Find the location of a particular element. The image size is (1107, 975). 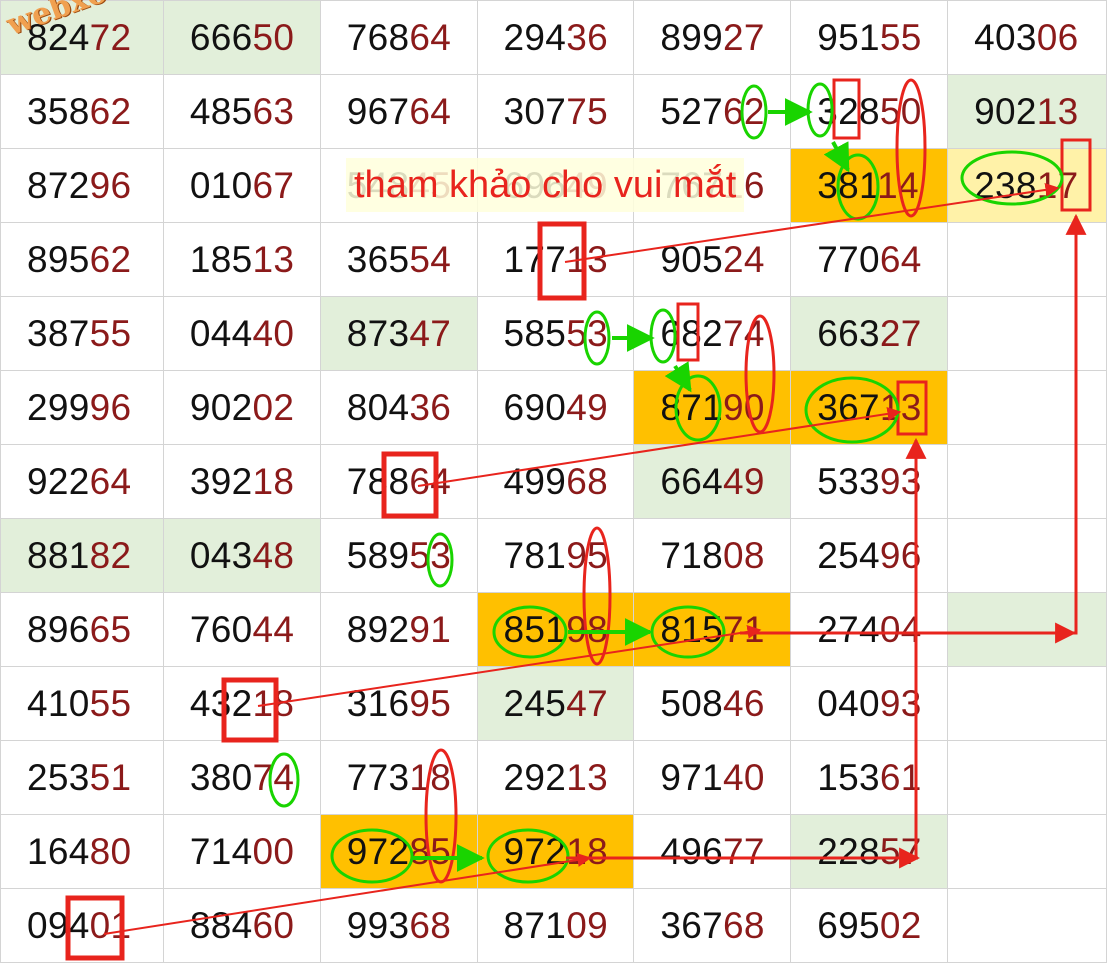

result-number: 04440 is located at coordinates (242, 333).